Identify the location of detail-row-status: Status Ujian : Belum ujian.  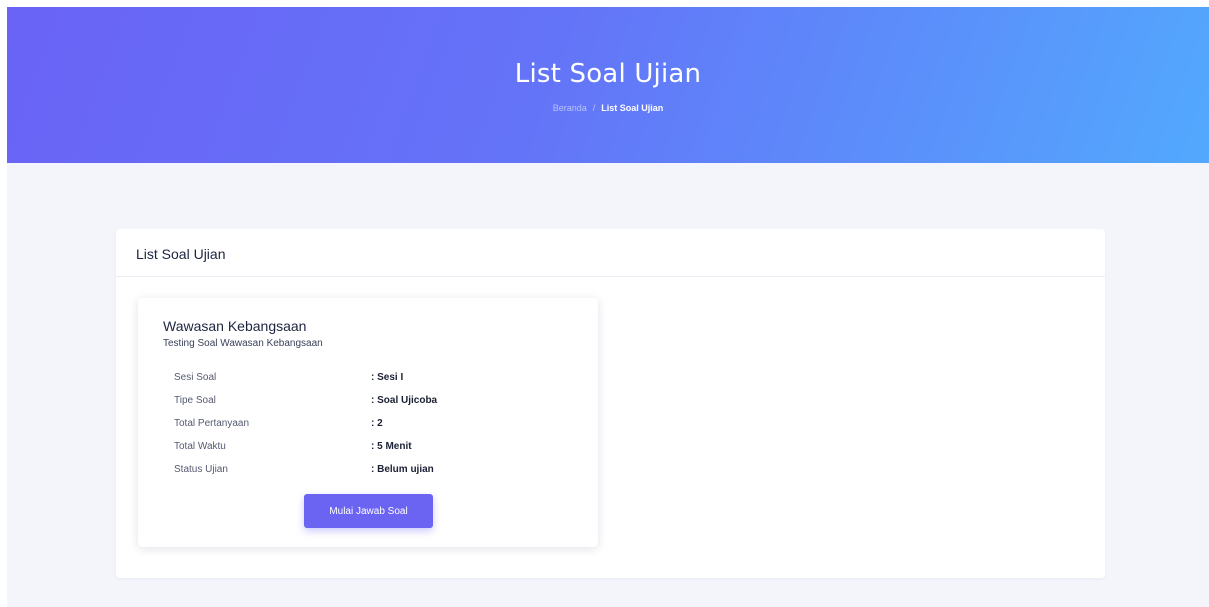
(334, 469).